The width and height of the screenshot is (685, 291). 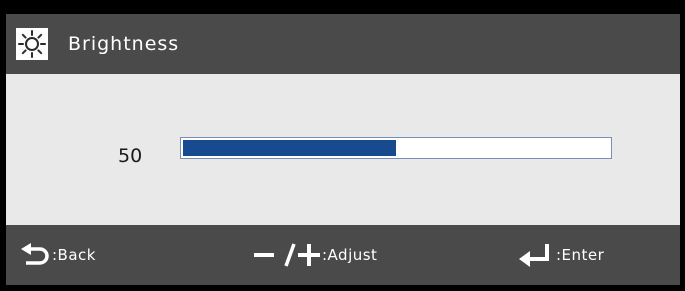 I want to click on brightness-sun-icon, so click(x=32, y=44).